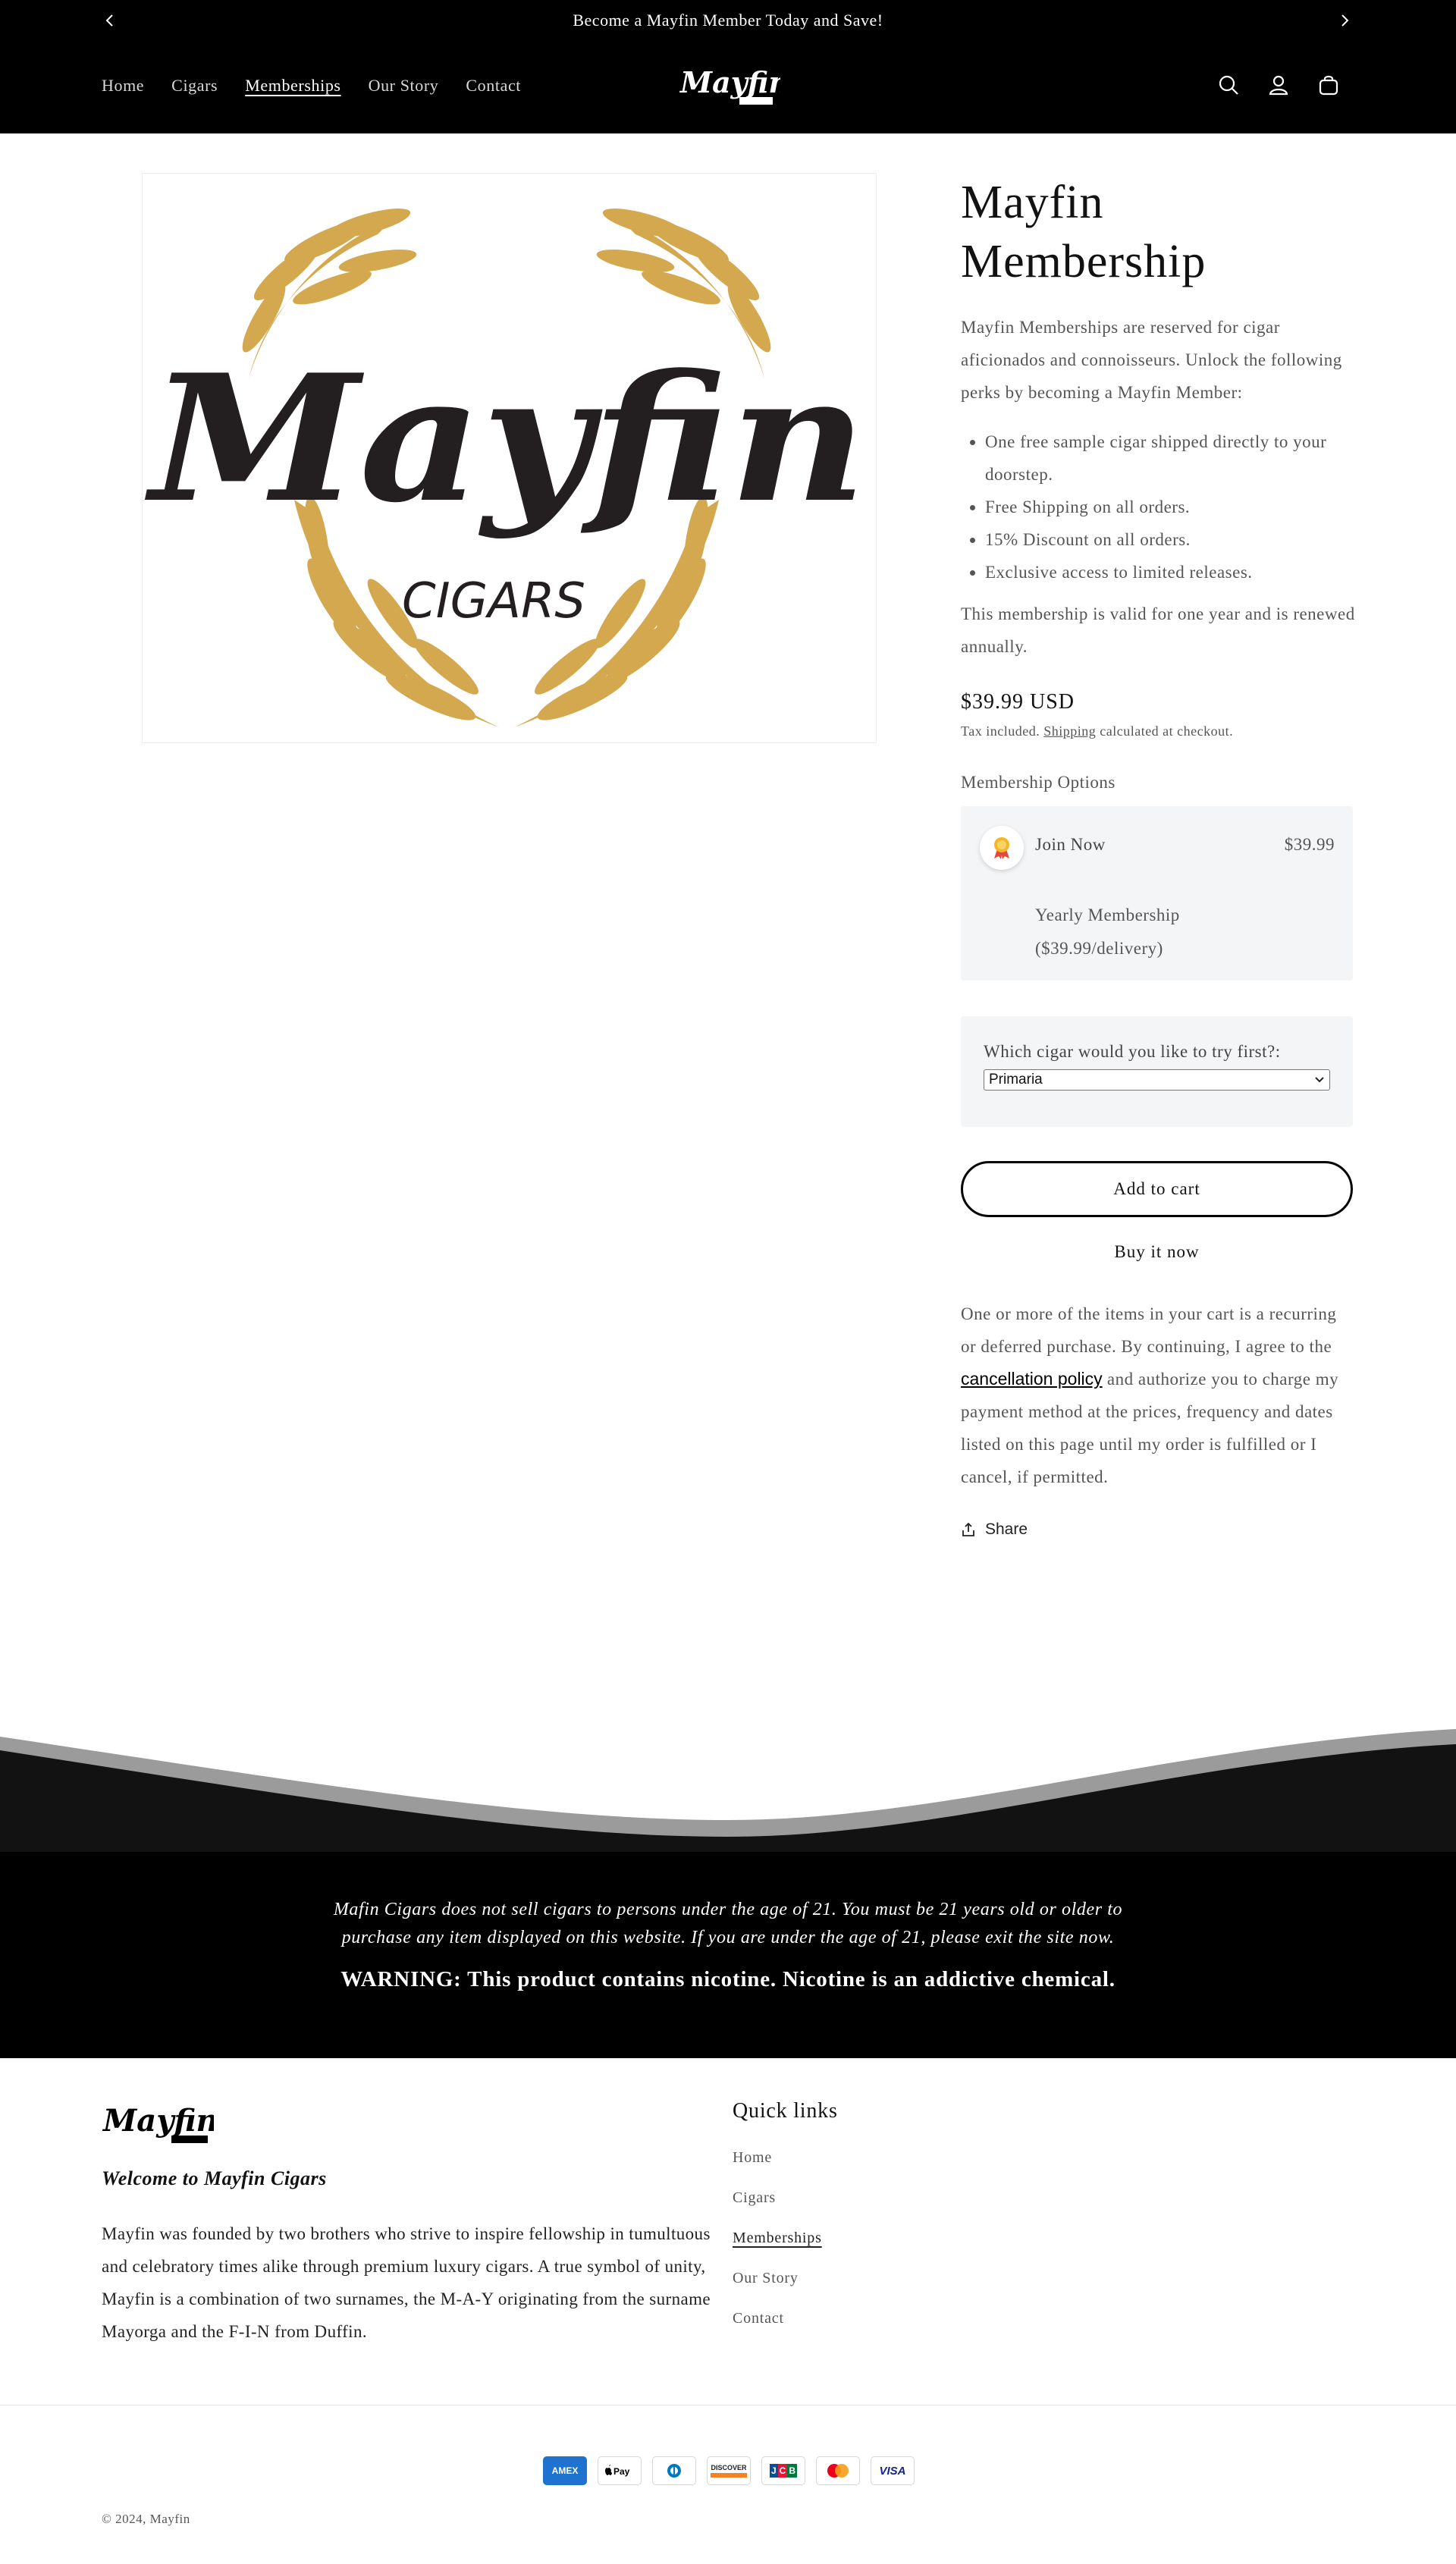 This screenshot has width=1456, height=2564. I want to click on next-announcement-button, so click(1344, 20).